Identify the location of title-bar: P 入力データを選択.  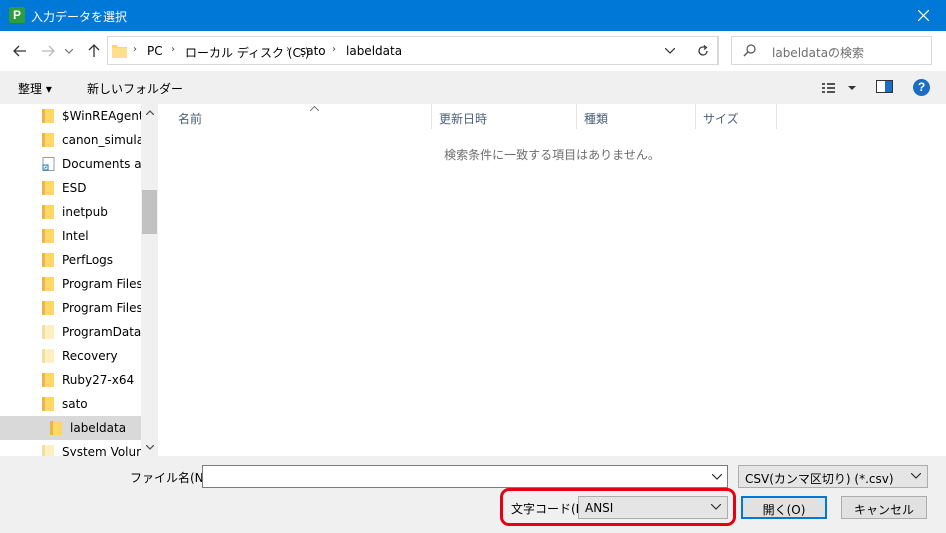
(473, 15).